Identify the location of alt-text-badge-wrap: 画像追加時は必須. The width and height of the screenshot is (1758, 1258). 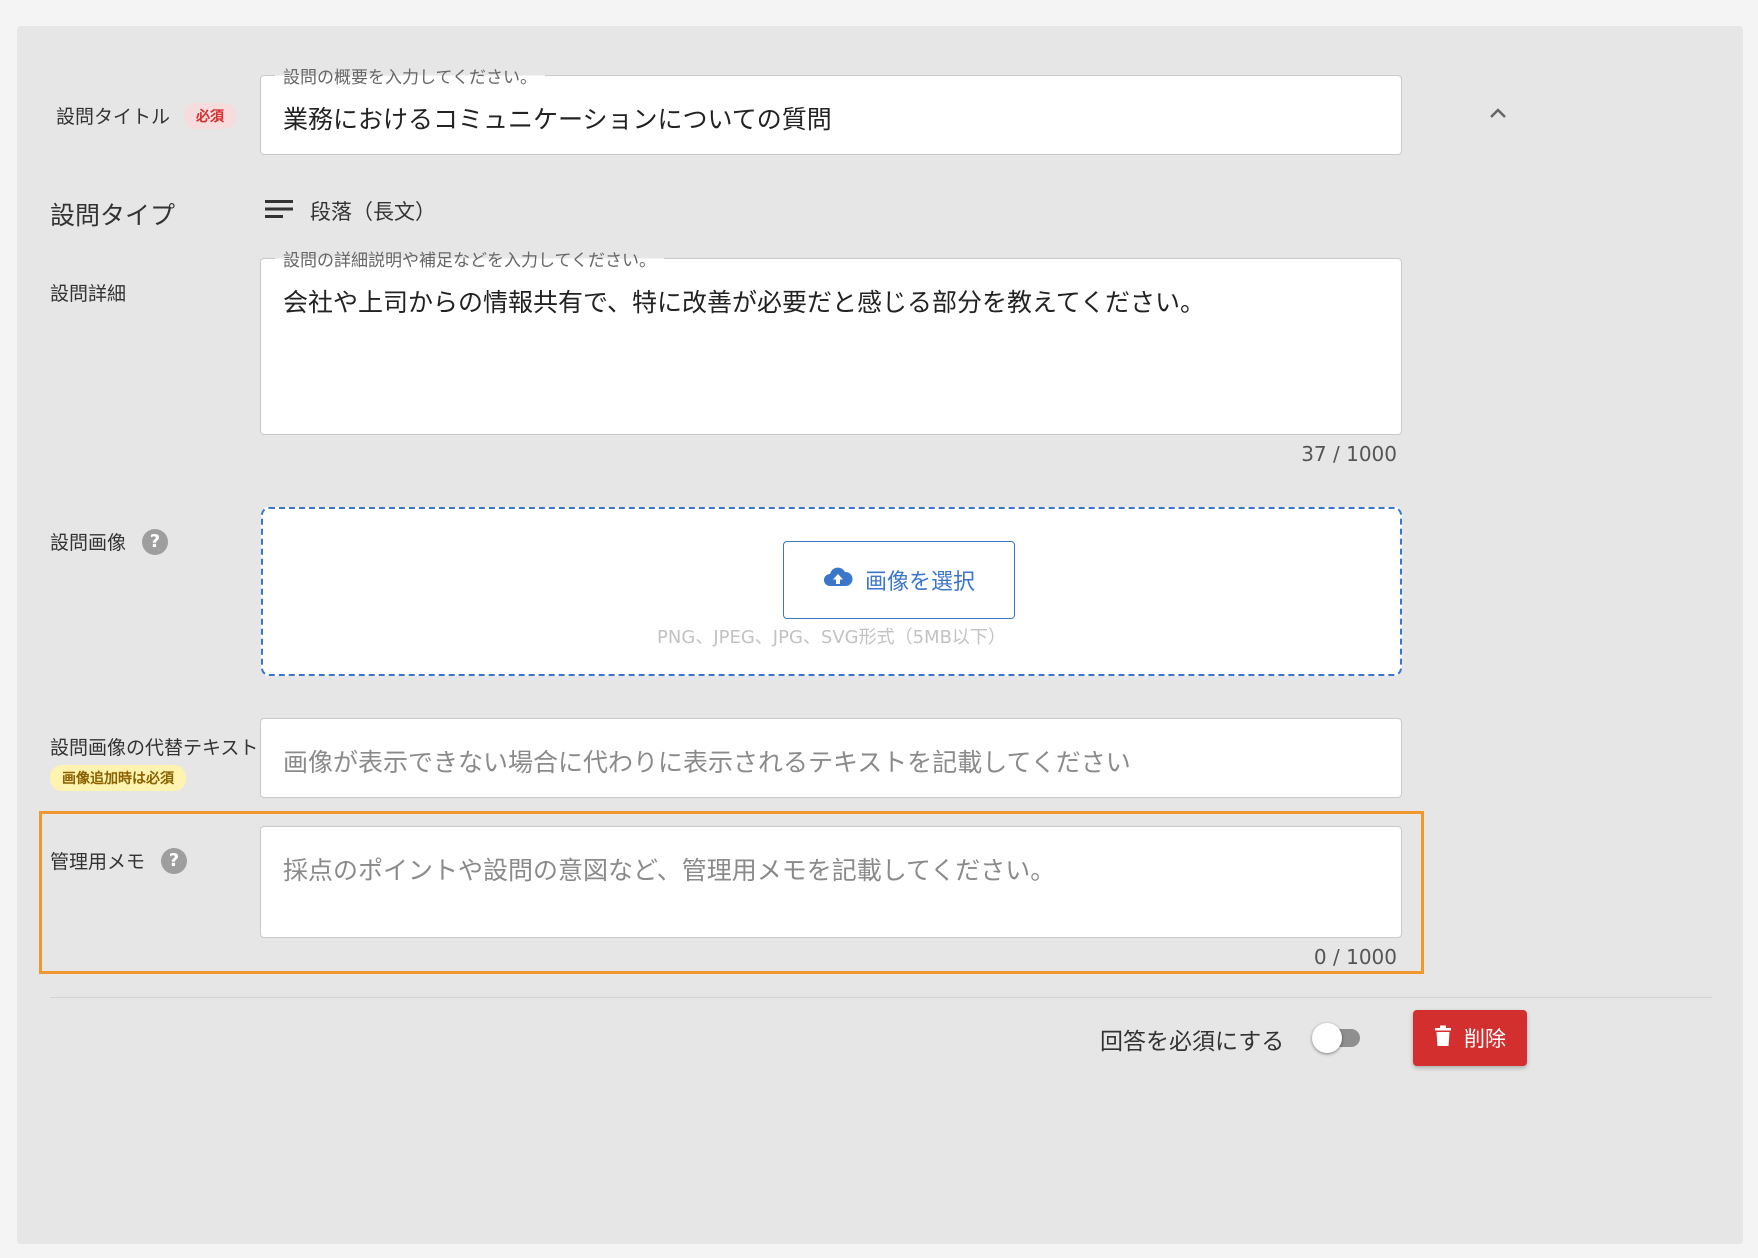
(118, 778).